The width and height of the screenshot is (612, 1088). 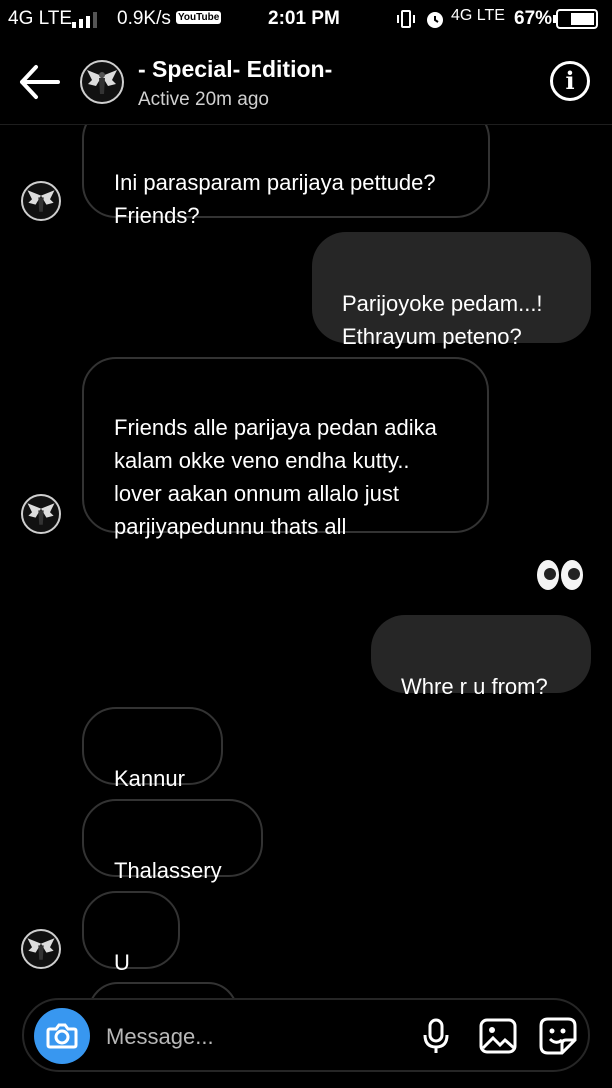 What do you see at coordinates (131, 944) in the screenshot?
I see `message-bubble-incoming: U ?` at bounding box center [131, 944].